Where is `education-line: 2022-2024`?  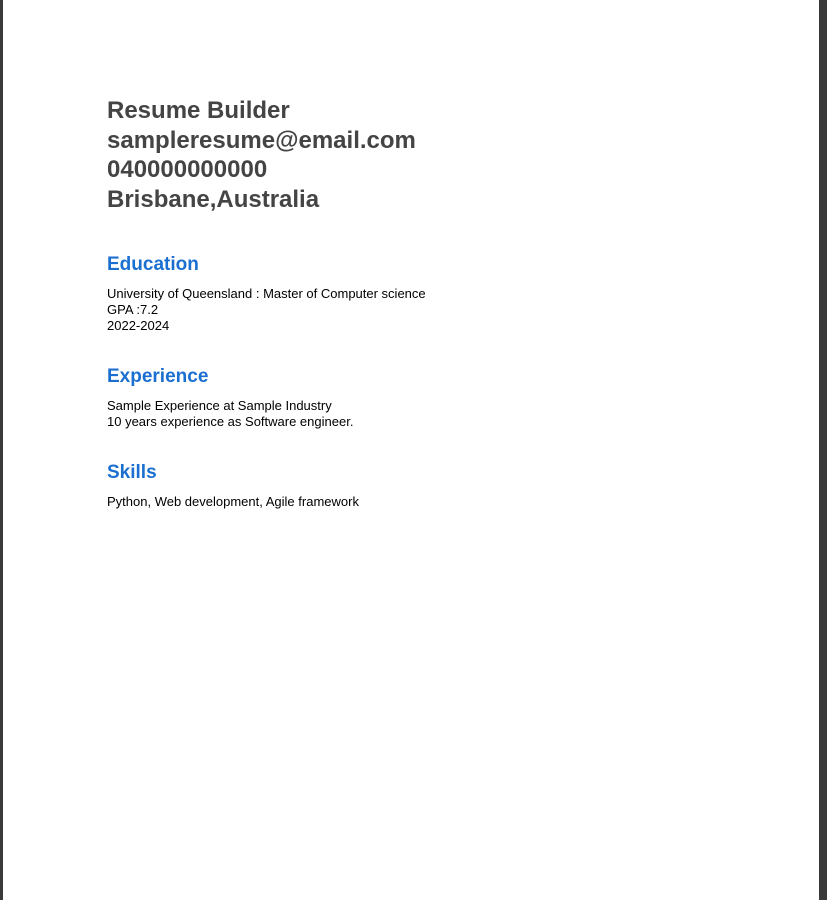
education-line: 2022-2024 is located at coordinates (138, 325).